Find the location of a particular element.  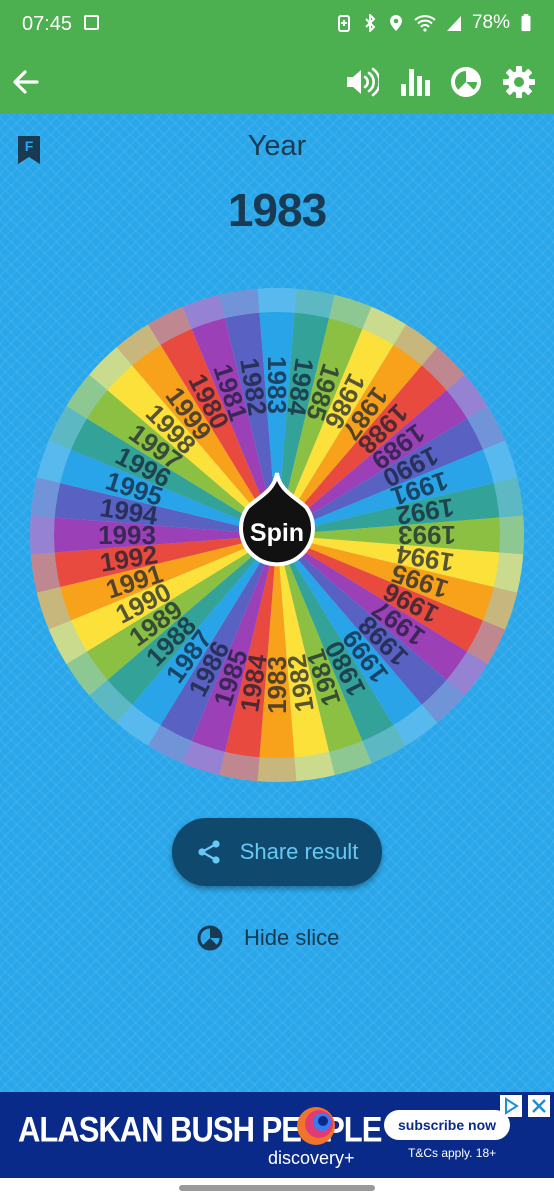

wheels-button is located at coordinates (466, 82).